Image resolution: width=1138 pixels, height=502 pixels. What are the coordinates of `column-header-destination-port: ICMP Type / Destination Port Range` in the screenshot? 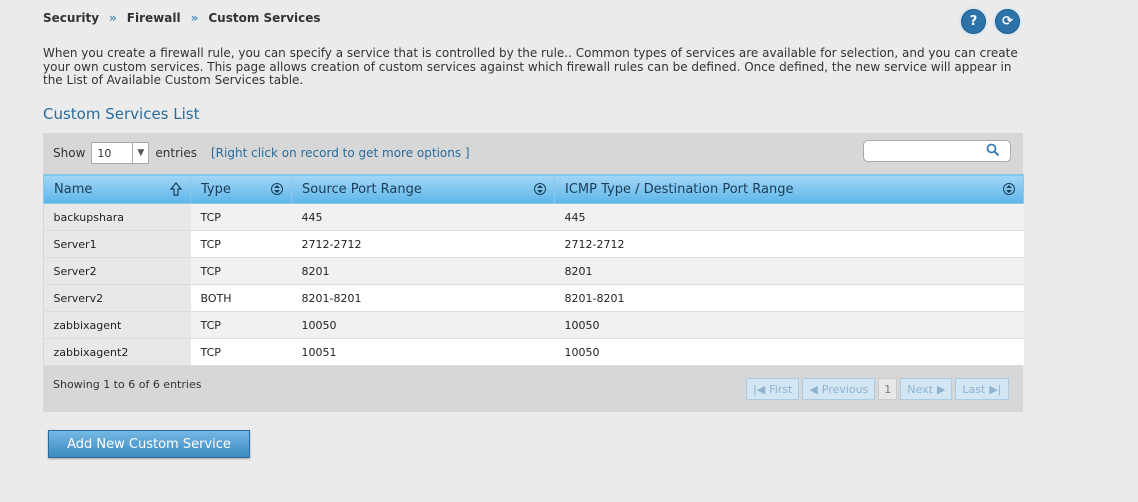 It's located at (789, 189).